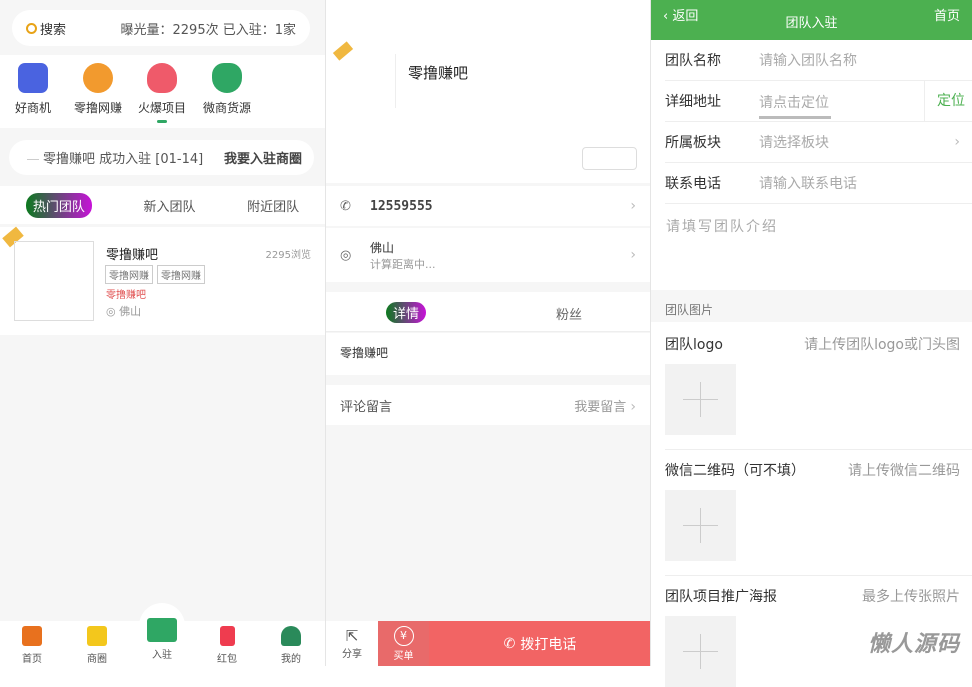 This screenshot has height=687, width=972. What do you see at coordinates (227, 636) in the screenshot?
I see `red-packet-icon` at bounding box center [227, 636].